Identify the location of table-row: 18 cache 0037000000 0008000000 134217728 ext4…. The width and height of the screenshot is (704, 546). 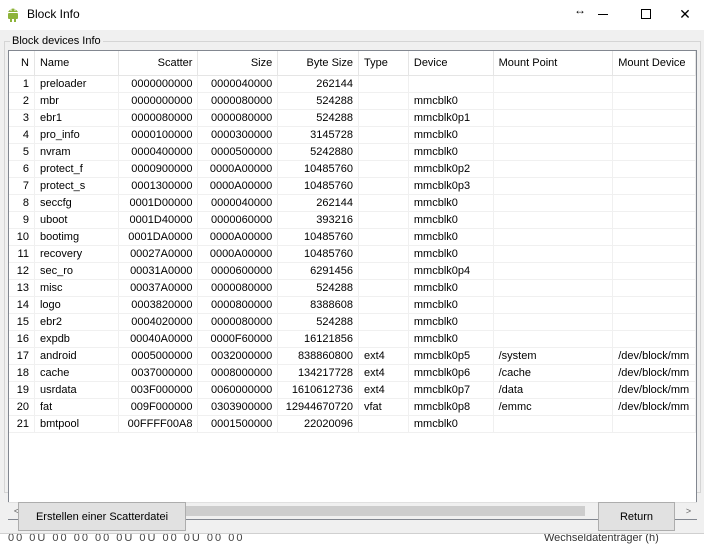
(352, 373).